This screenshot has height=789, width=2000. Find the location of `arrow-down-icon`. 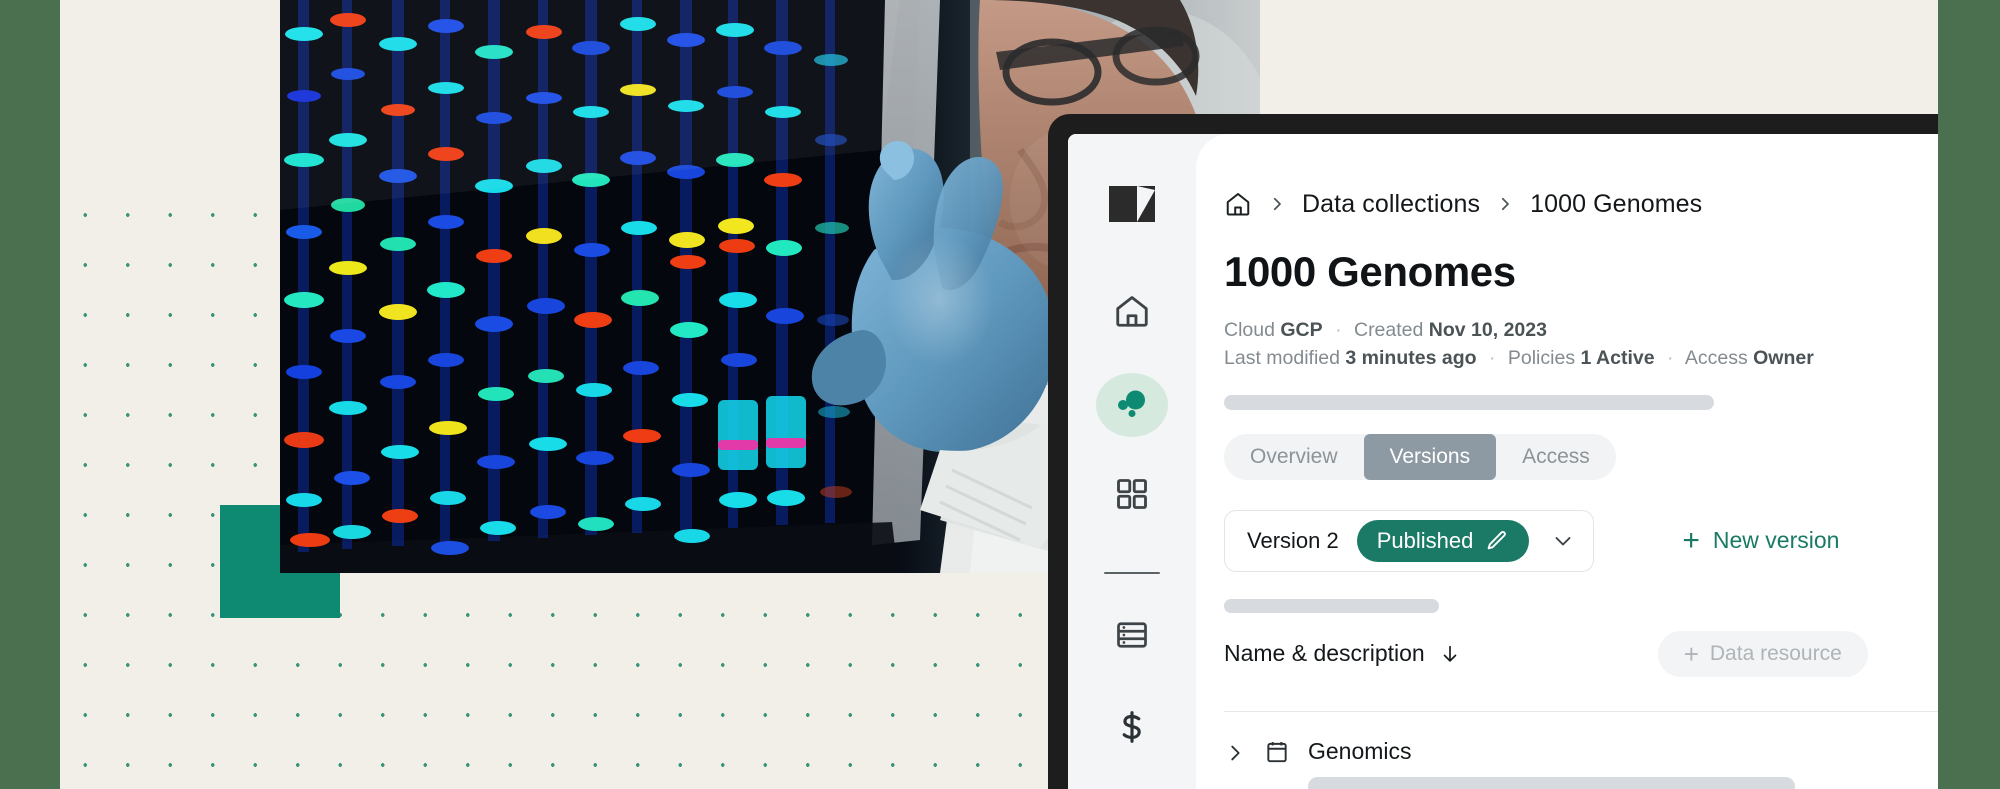

arrow-down-icon is located at coordinates (1450, 654).